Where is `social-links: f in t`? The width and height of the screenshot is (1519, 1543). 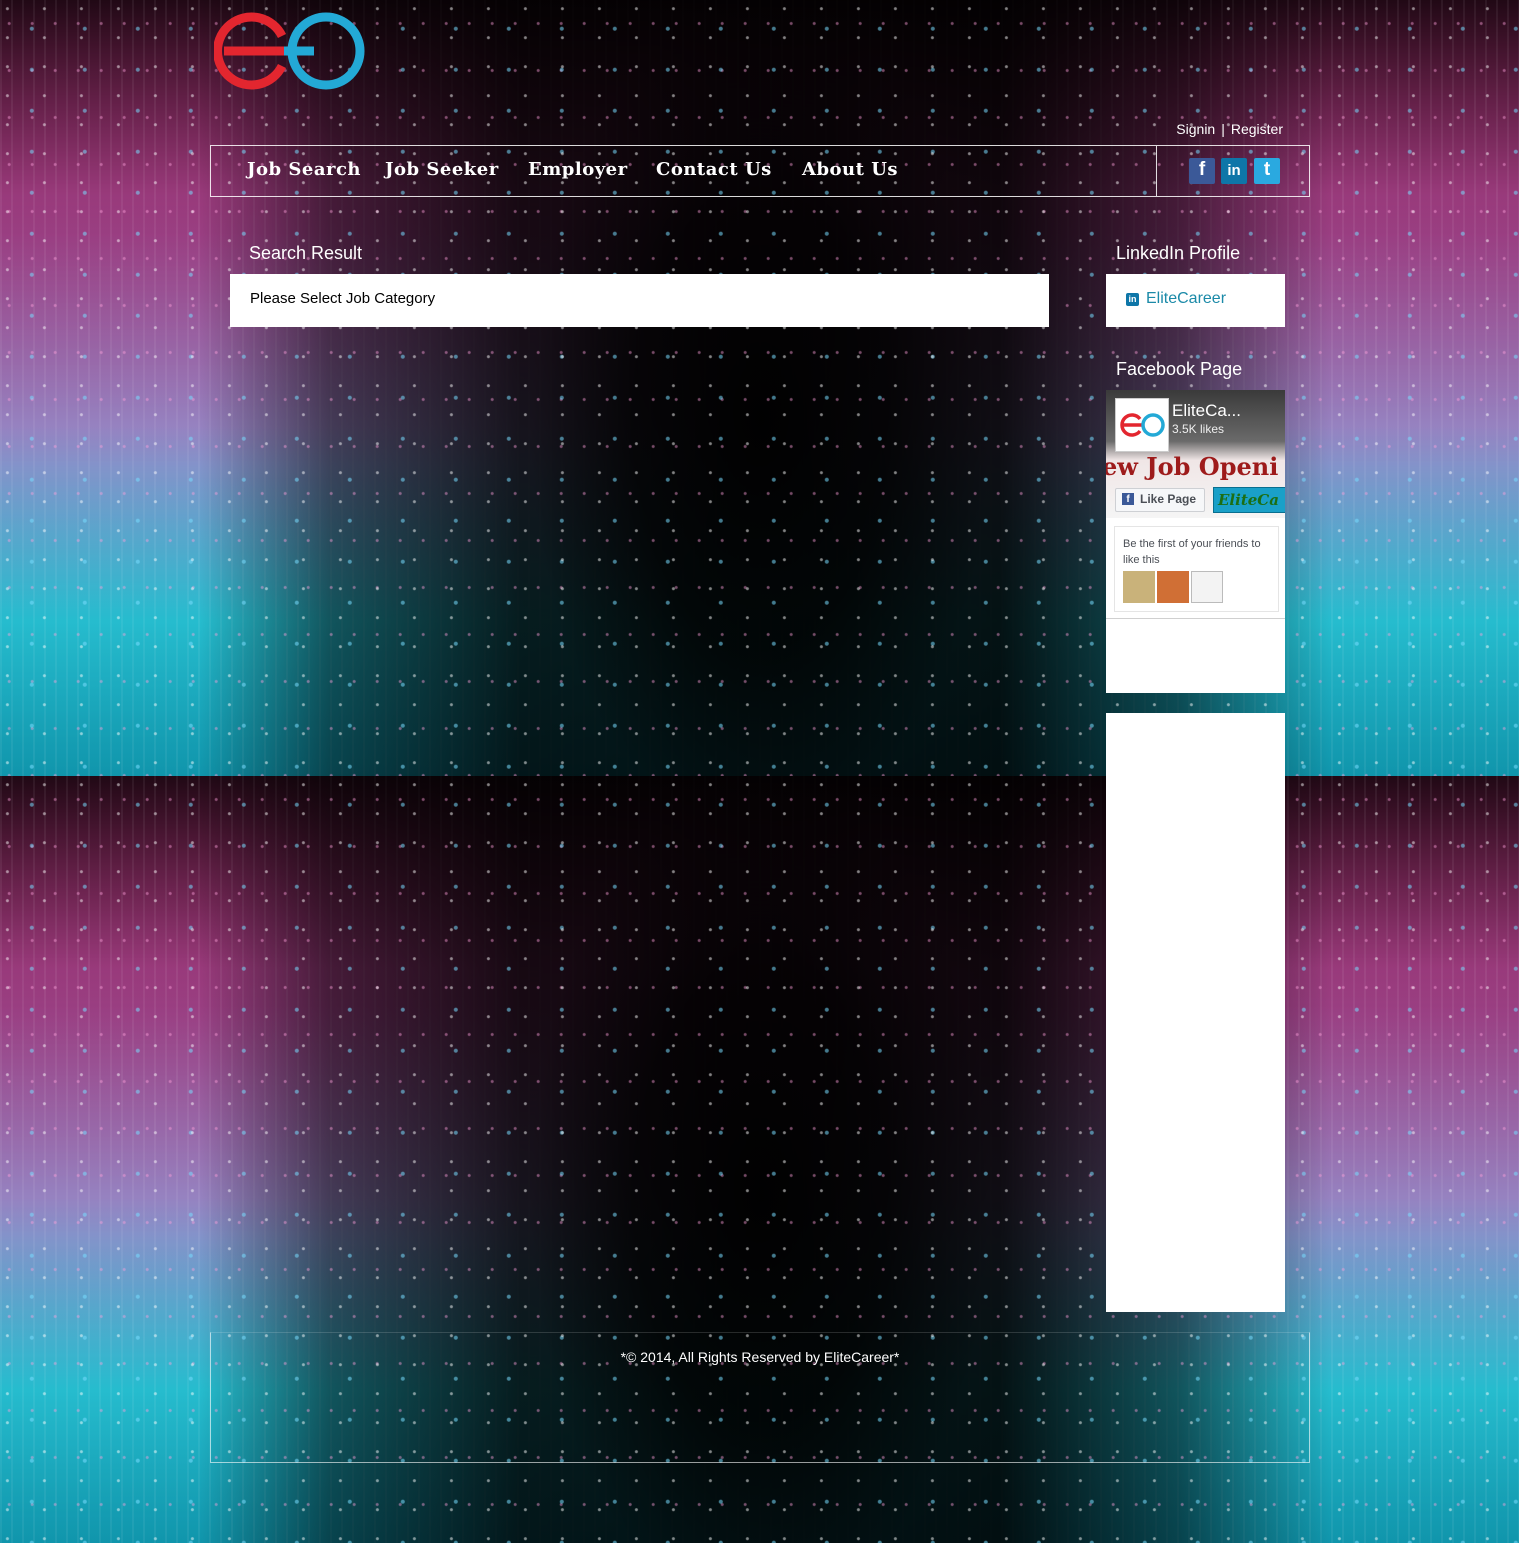 social-links: f in t is located at coordinates (1232, 171).